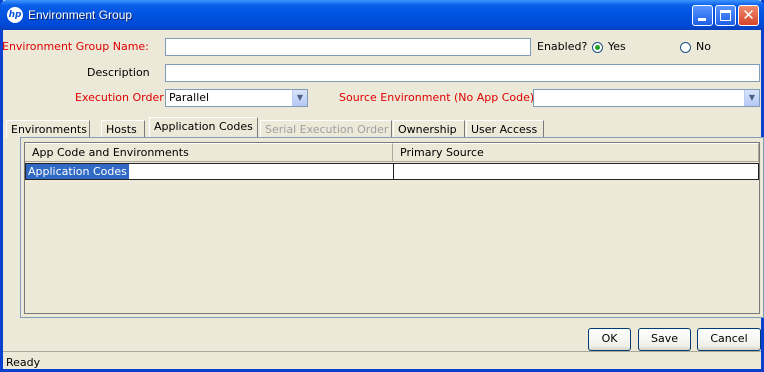 The width and height of the screenshot is (764, 372). What do you see at coordinates (75, 46) in the screenshot?
I see `group-name-label: Environment Group Name:` at bounding box center [75, 46].